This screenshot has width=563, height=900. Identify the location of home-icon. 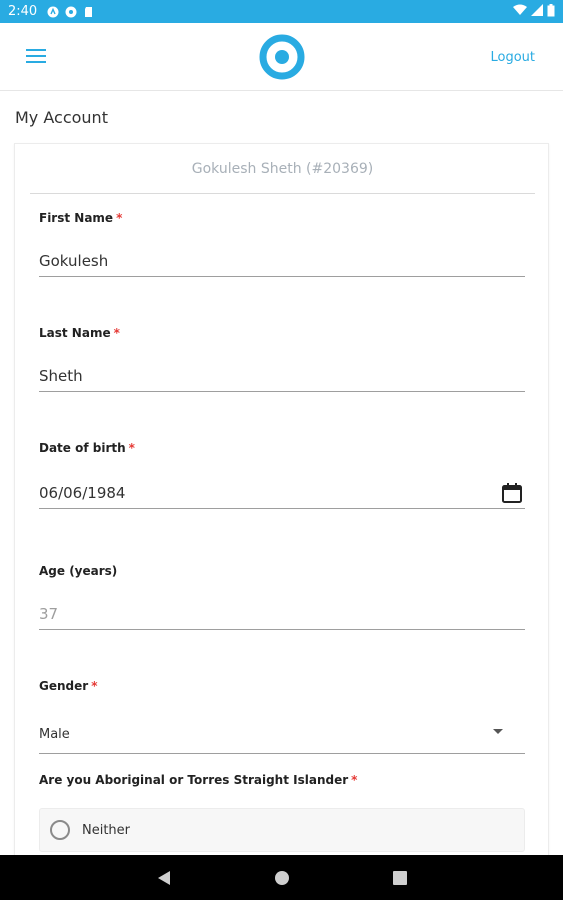
(282, 878).